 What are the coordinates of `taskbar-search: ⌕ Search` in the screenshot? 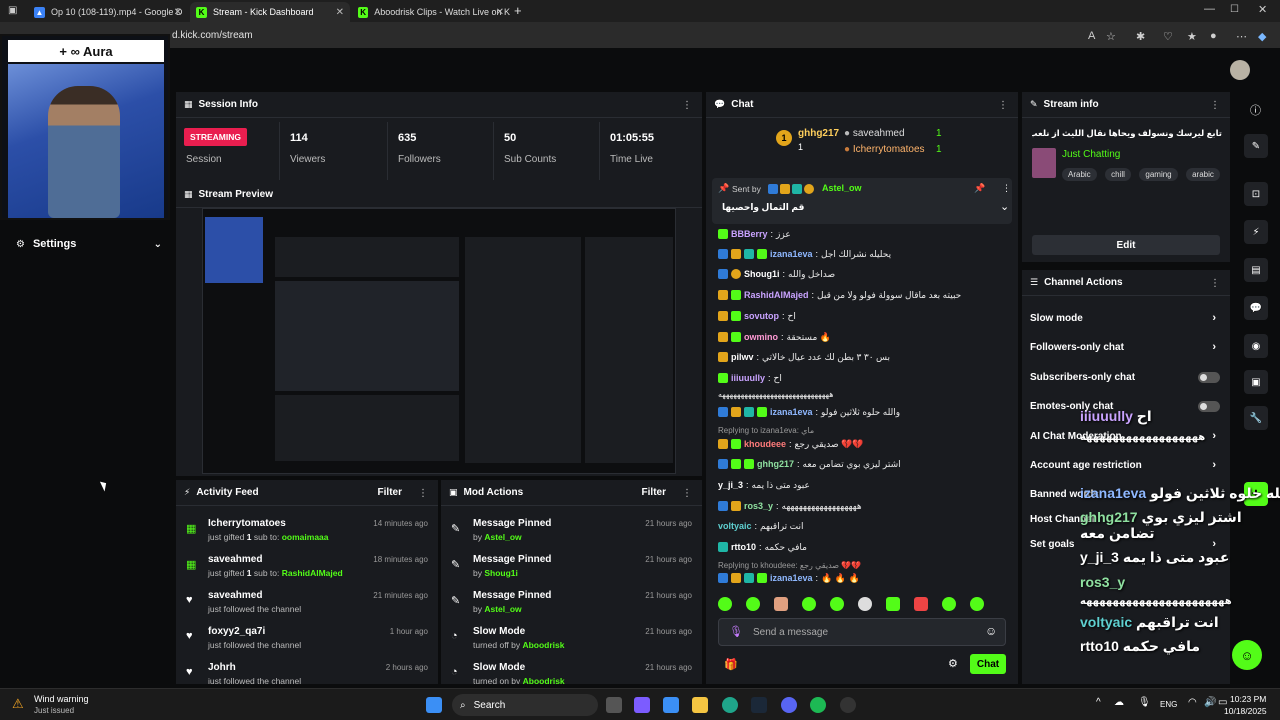 It's located at (525, 705).